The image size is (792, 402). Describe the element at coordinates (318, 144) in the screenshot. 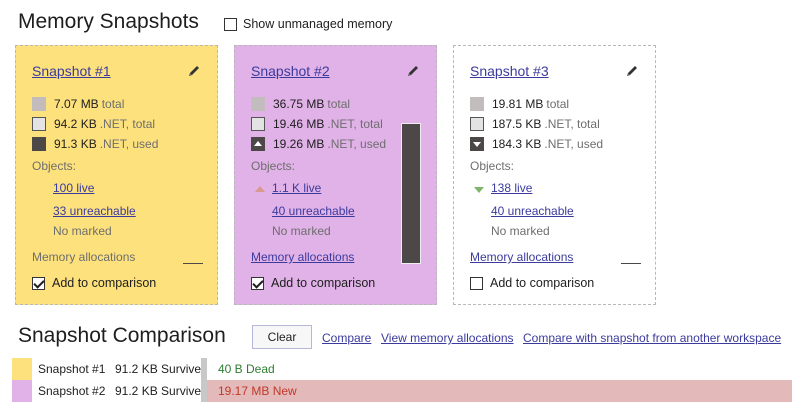

I see `stat-net-used: 19.26 MB .NET, used` at that location.